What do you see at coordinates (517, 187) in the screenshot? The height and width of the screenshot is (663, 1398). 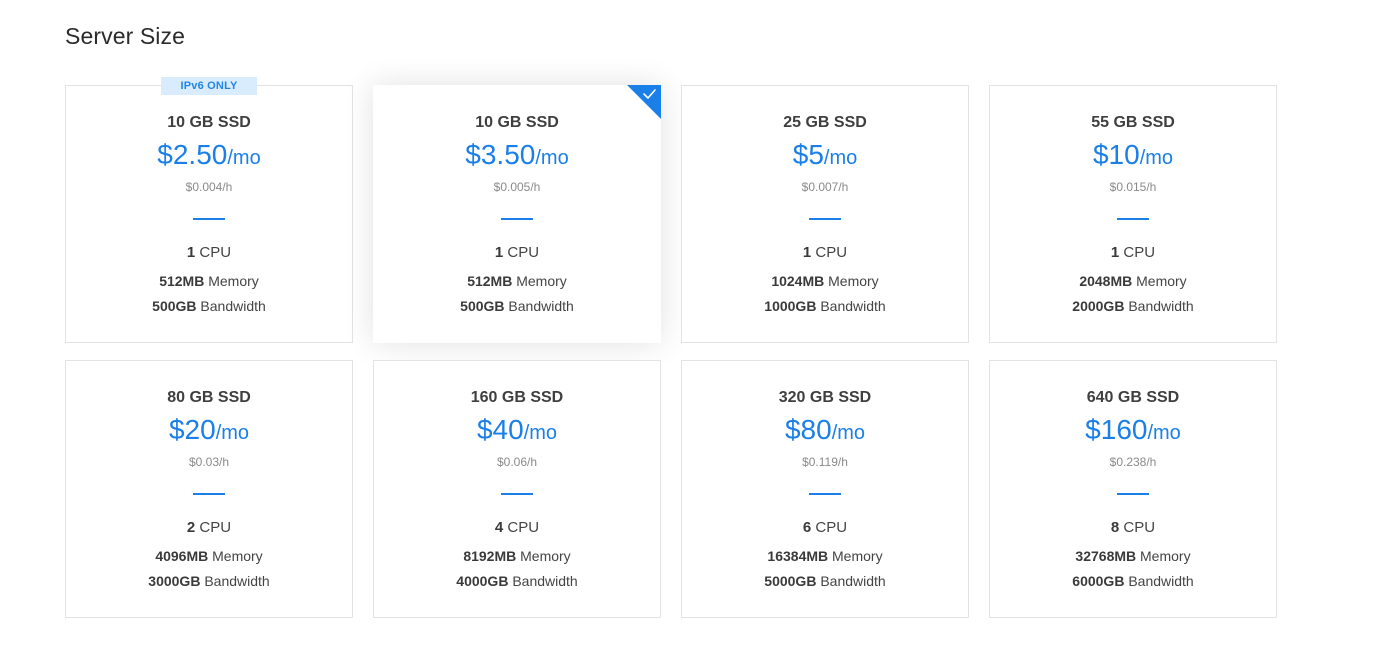 I see `plan-hourly-price: $0.005/h` at bounding box center [517, 187].